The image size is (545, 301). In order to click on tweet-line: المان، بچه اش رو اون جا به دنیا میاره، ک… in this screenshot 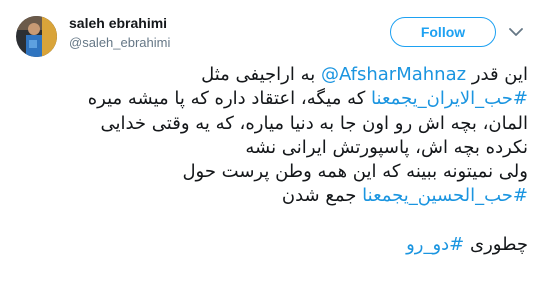, I will do `click(314, 123)`.